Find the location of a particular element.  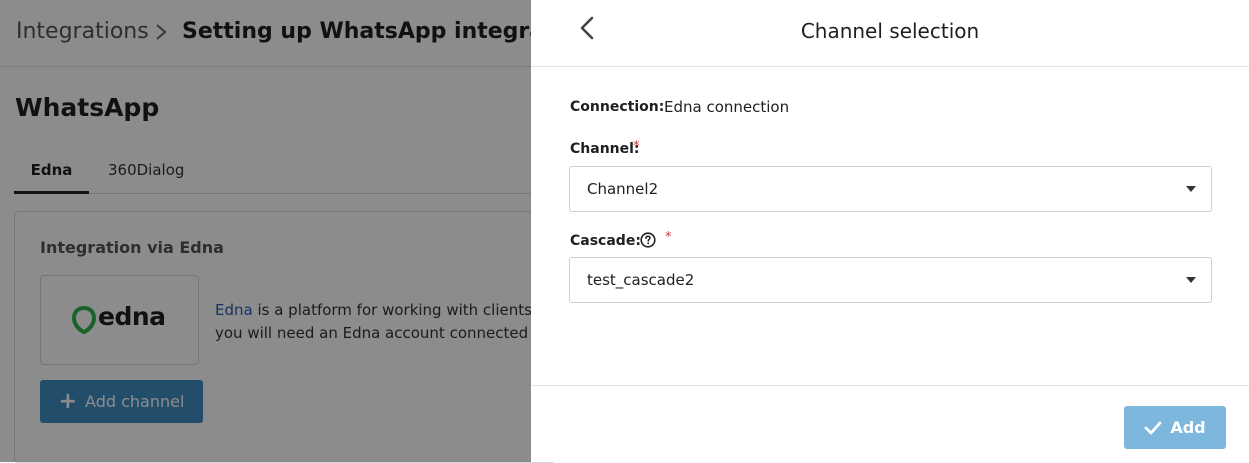

cascade-select-value: test_cascade2 is located at coordinates (641, 280).